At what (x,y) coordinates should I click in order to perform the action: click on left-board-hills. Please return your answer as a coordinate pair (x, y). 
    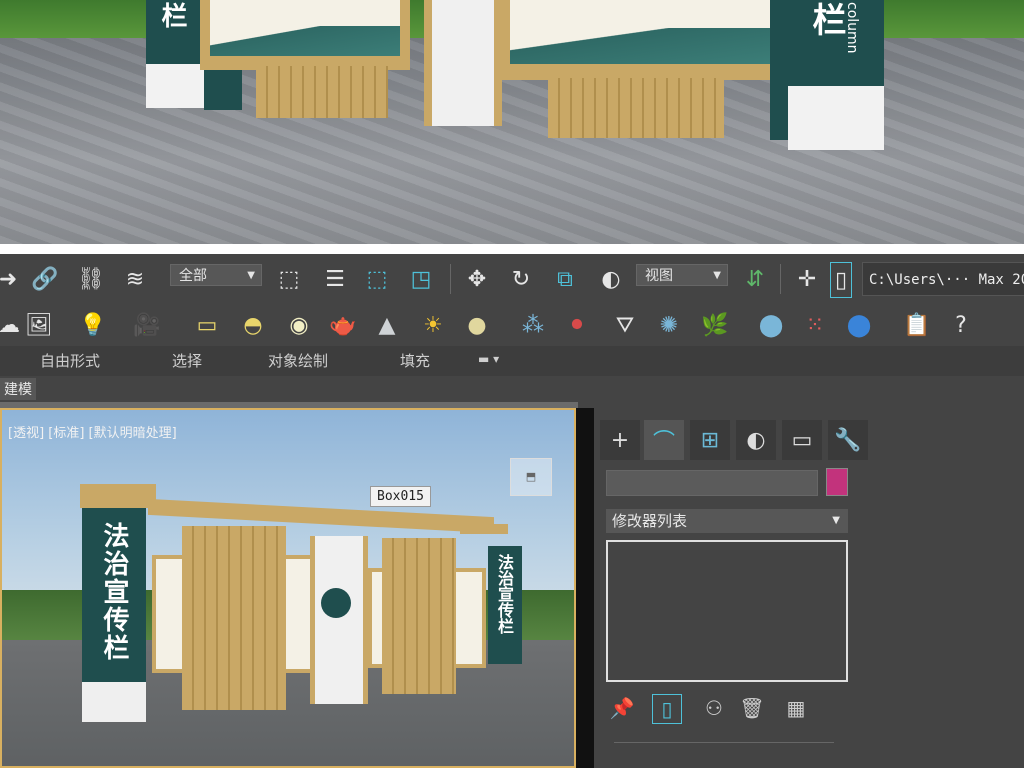
    Looking at the image, I should click on (305, 41).